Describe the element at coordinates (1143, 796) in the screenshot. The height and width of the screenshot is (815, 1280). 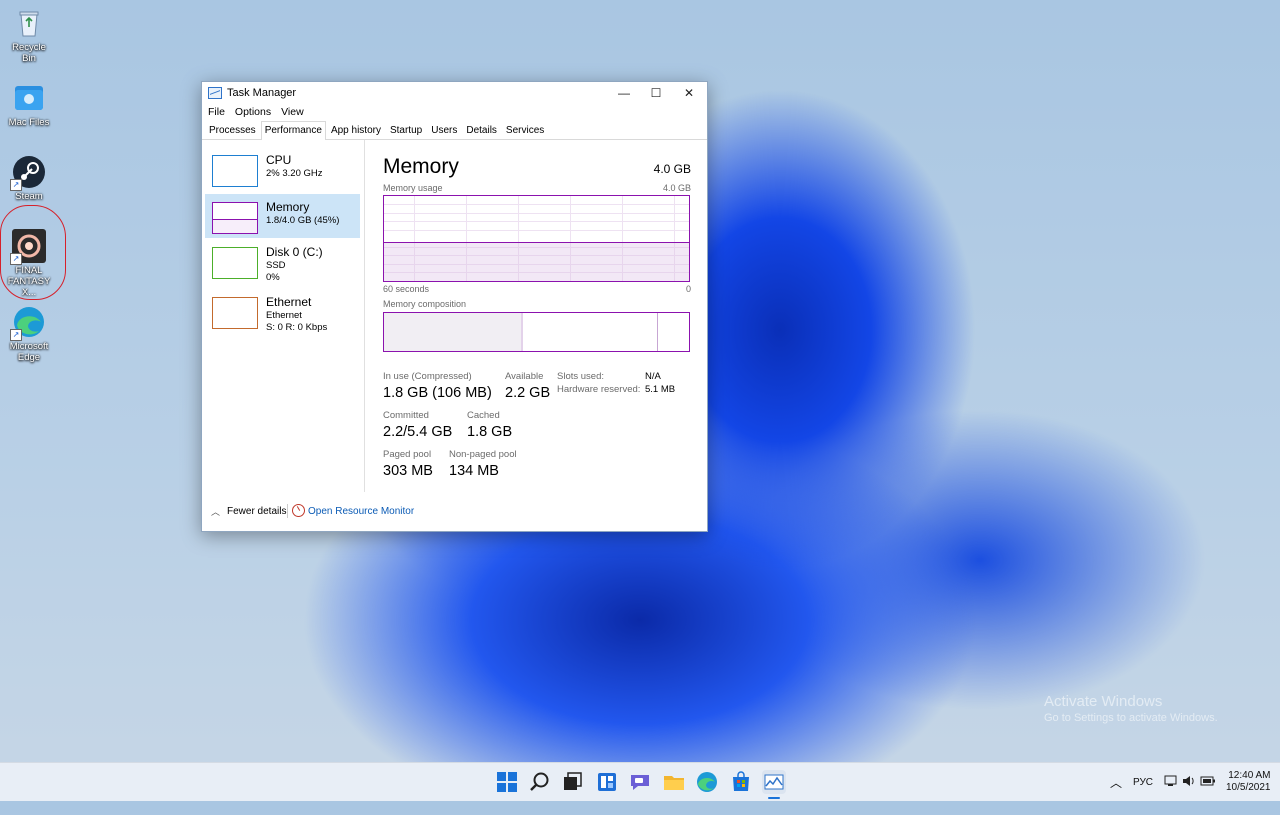
I see `language-indicator: РУС` at that location.